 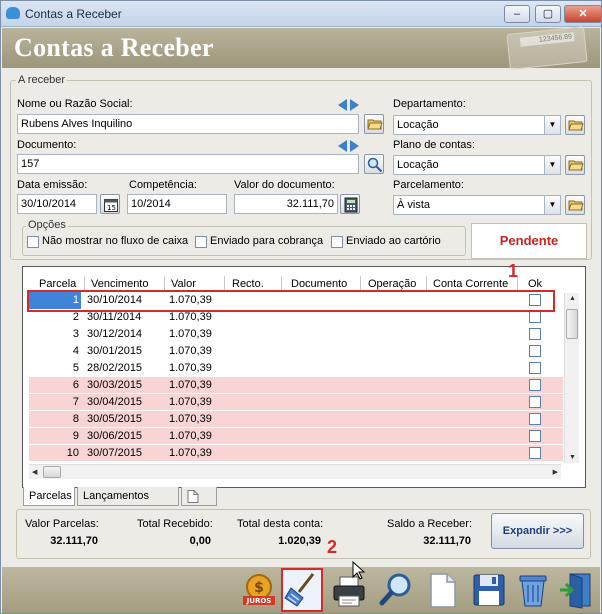 I want to click on calculator-button, so click(x=350, y=204).